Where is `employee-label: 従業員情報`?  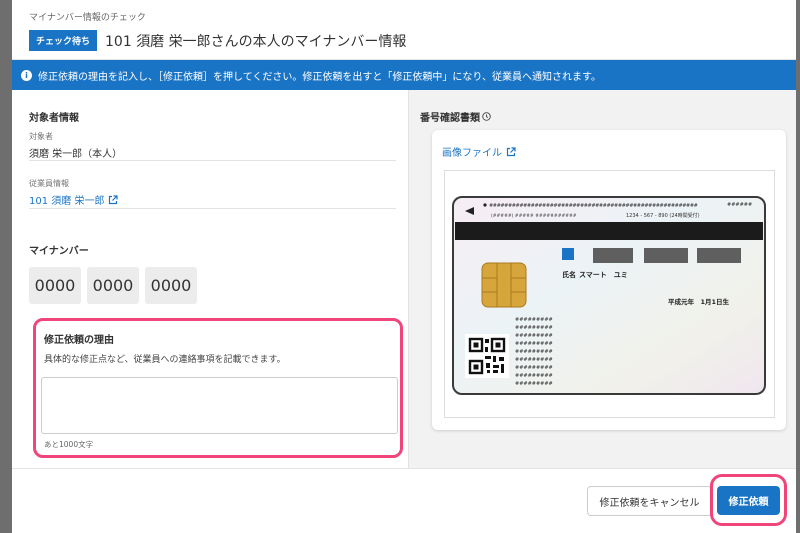 employee-label: 従業員情報 is located at coordinates (49, 183).